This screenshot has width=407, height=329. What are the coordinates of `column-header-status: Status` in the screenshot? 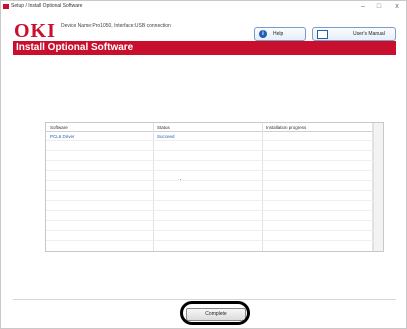 It's located at (163, 127).